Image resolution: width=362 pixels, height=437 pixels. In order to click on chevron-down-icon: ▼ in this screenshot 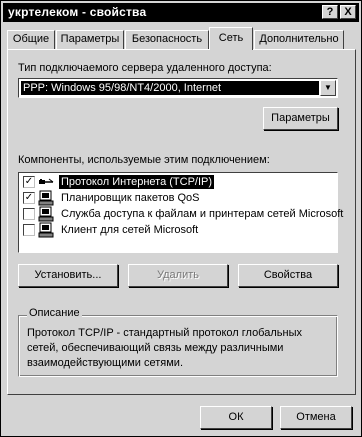, I will do `click(328, 88)`.